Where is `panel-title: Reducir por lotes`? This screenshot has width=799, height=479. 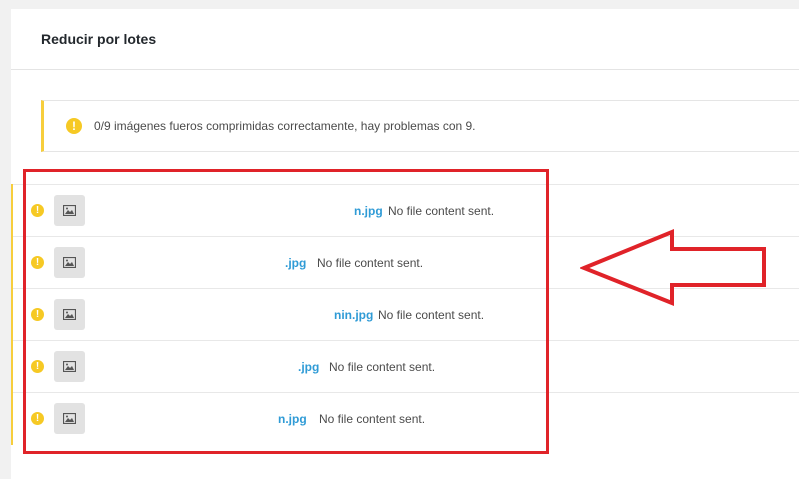
panel-title: Reducir por lotes is located at coordinates (99, 39).